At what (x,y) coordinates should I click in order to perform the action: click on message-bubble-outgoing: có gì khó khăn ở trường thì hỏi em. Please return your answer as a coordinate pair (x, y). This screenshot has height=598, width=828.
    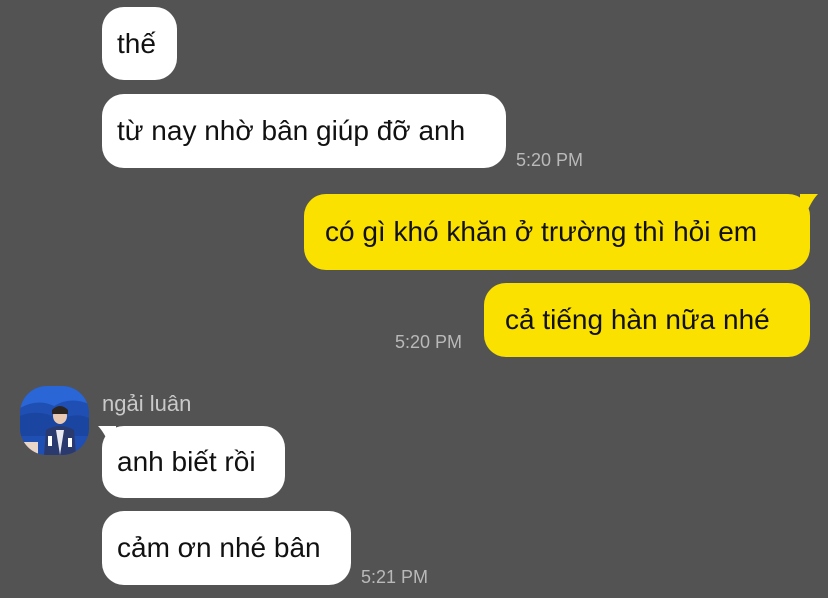
    Looking at the image, I should click on (557, 232).